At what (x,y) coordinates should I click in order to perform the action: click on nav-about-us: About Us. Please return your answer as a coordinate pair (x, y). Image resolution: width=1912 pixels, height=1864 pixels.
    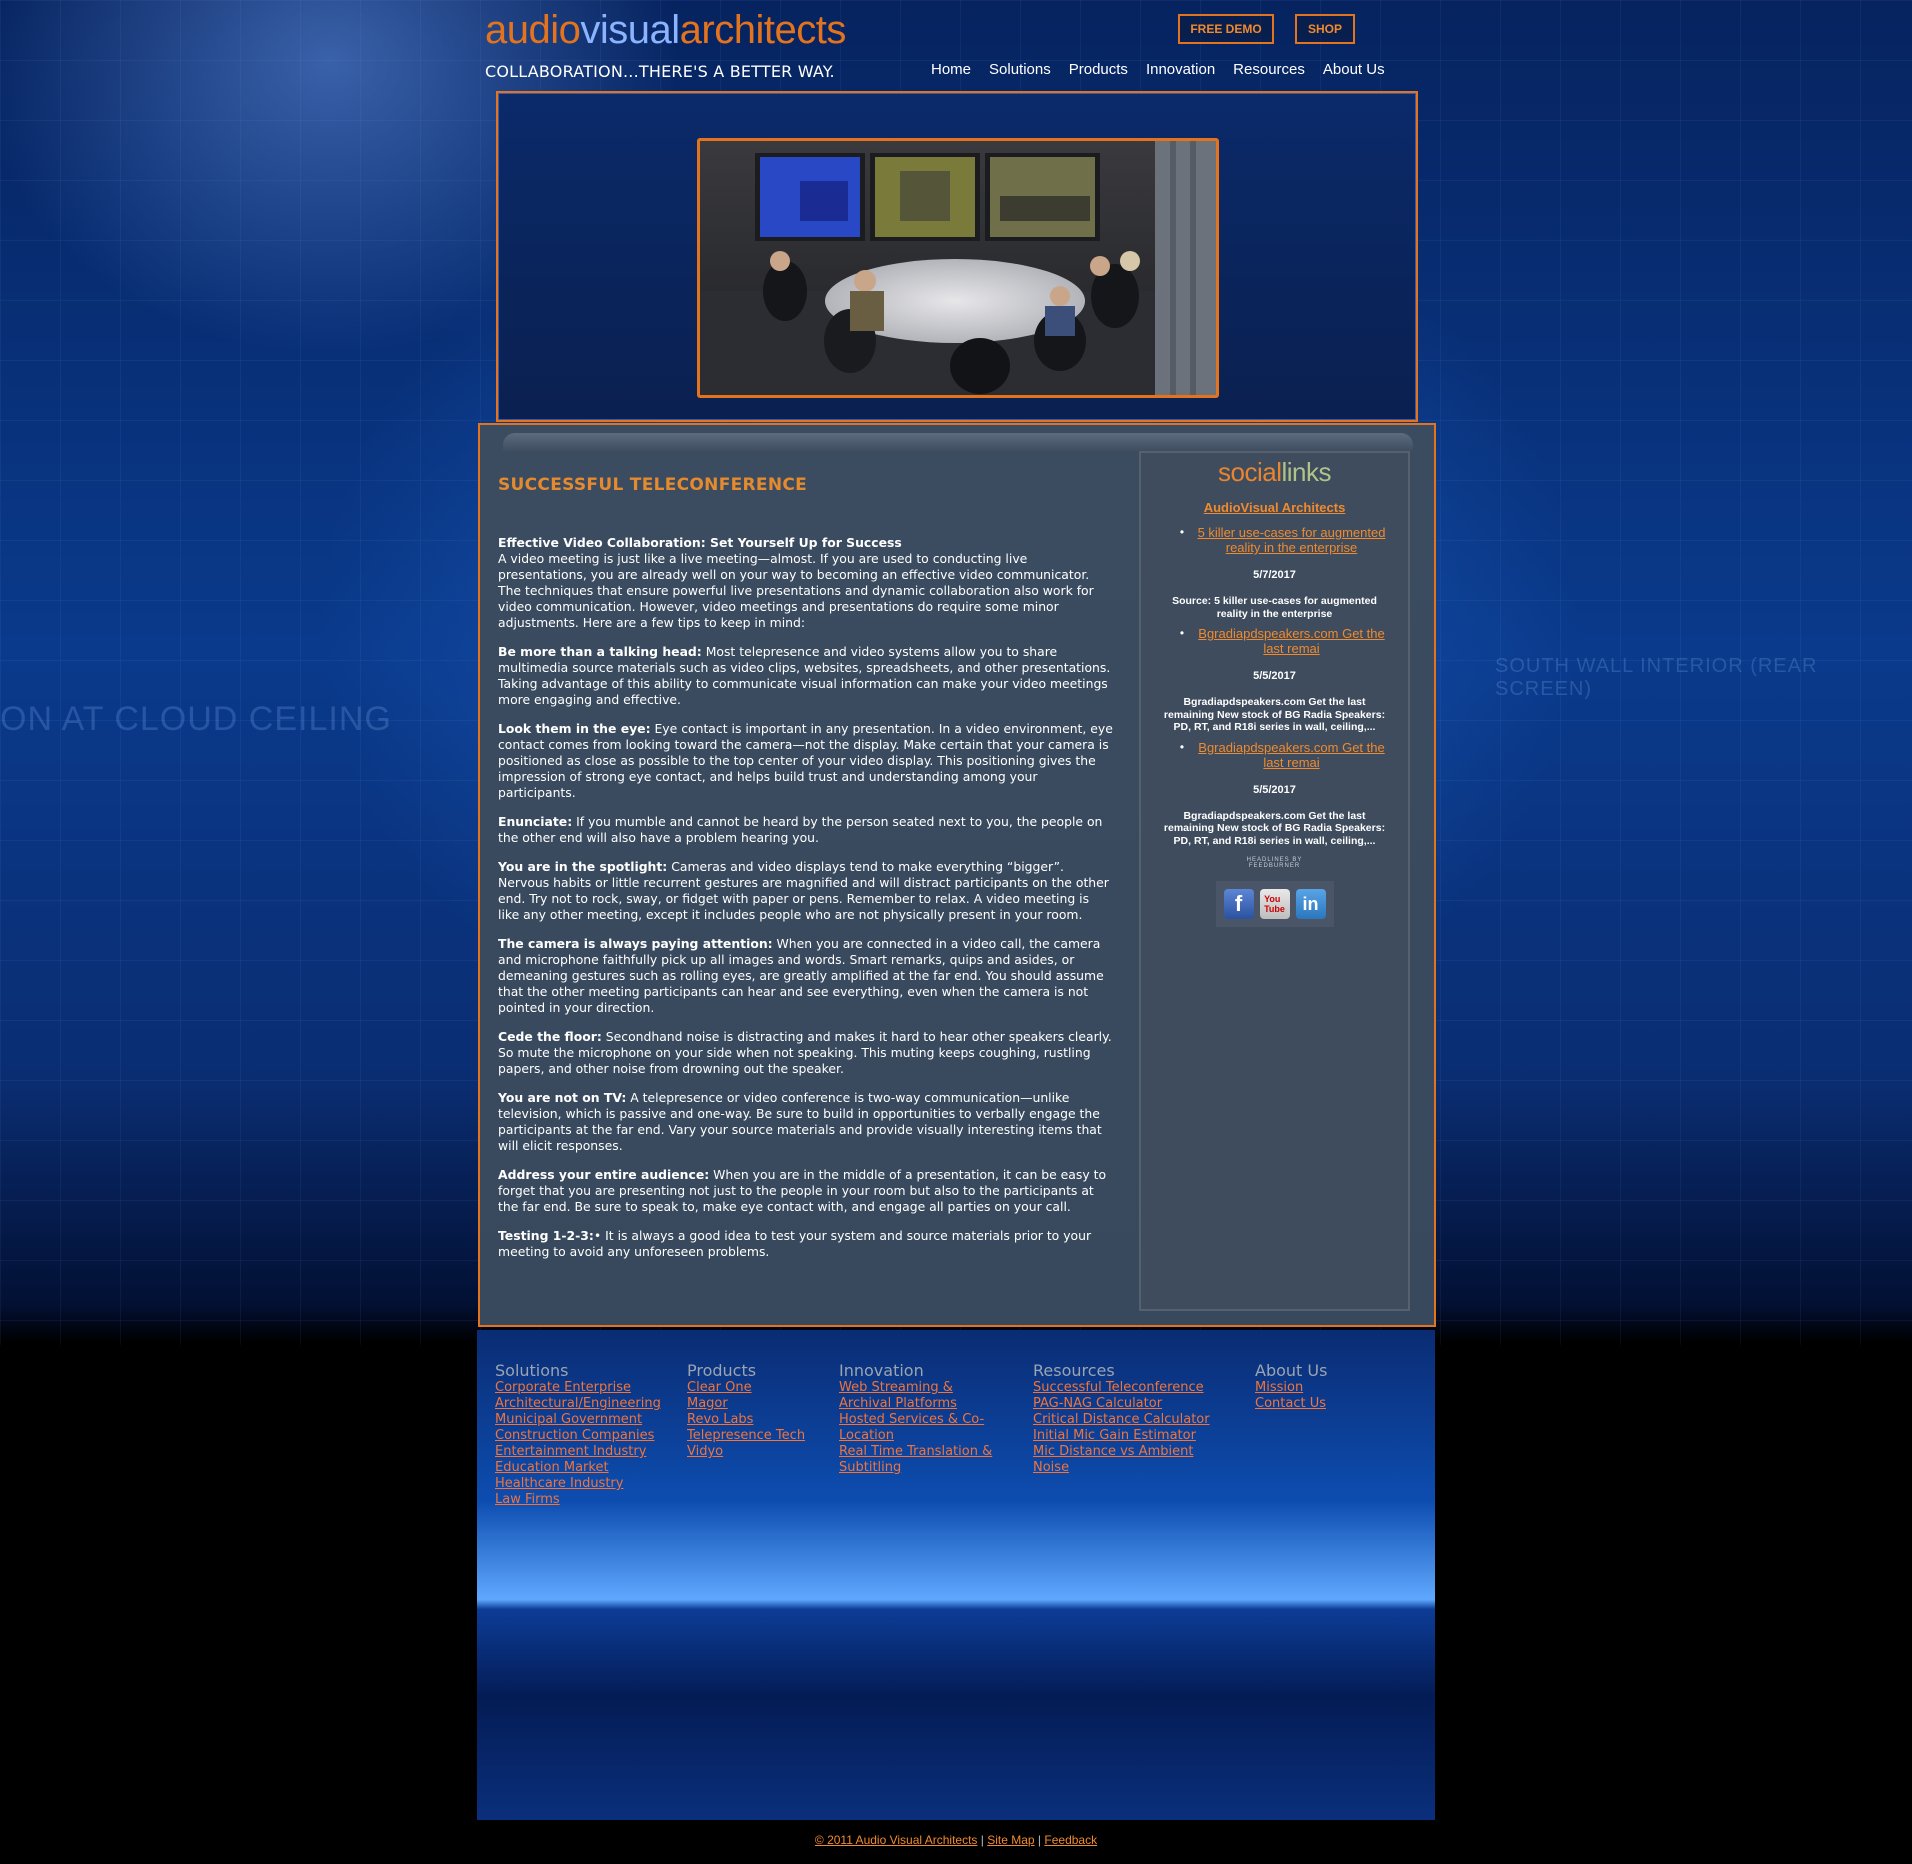
    Looking at the image, I should click on (1354, 69).